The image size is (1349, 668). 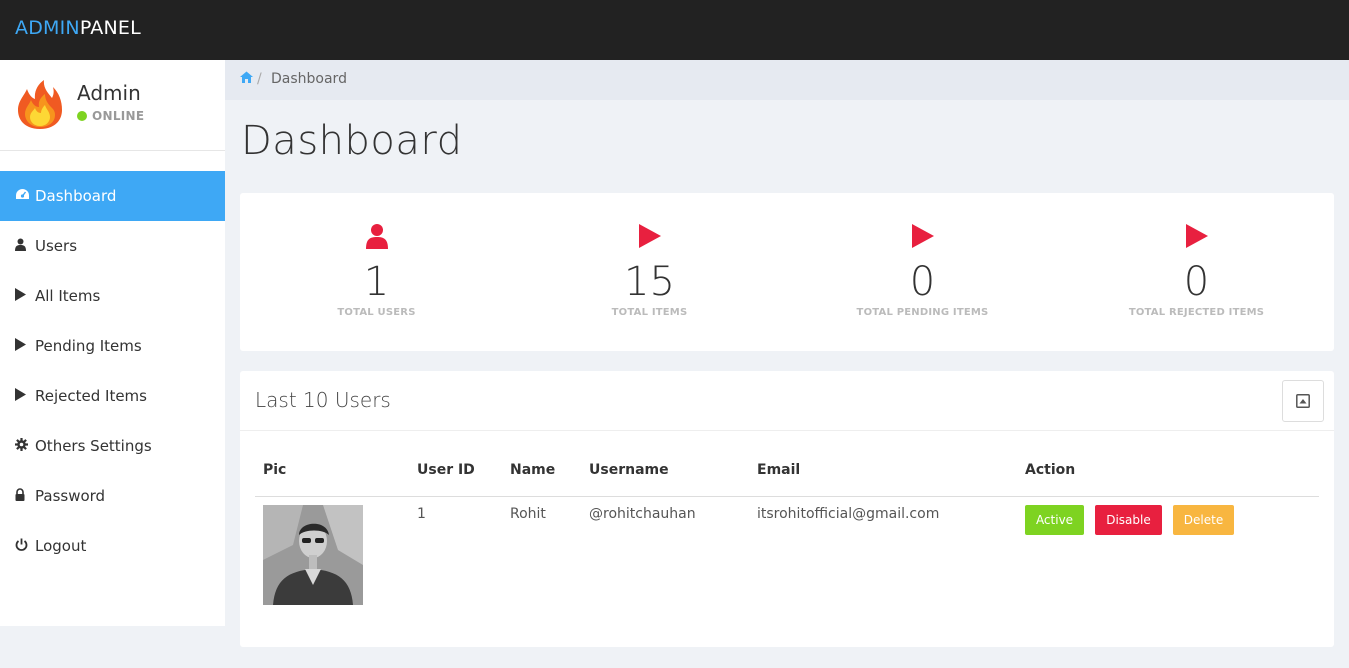 I want to click on sidebar-item-label: Others Settings, so click(x=93, y=446).